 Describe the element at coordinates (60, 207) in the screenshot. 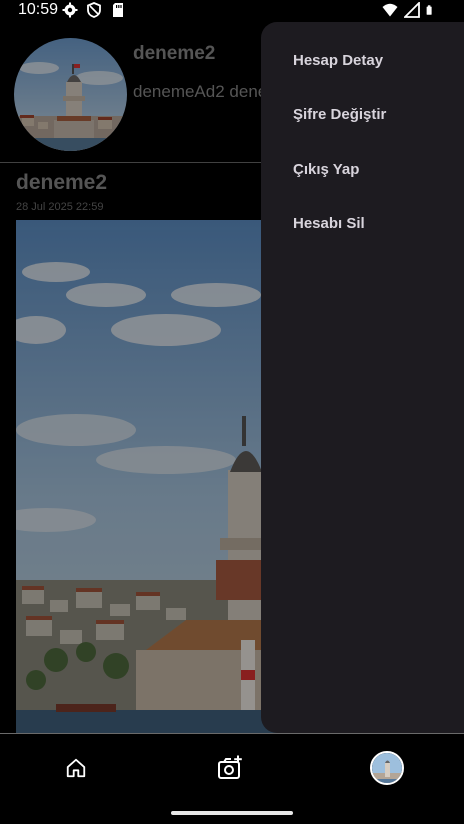

I see `post-date: 28 Jul 2025 22:59` at that location.